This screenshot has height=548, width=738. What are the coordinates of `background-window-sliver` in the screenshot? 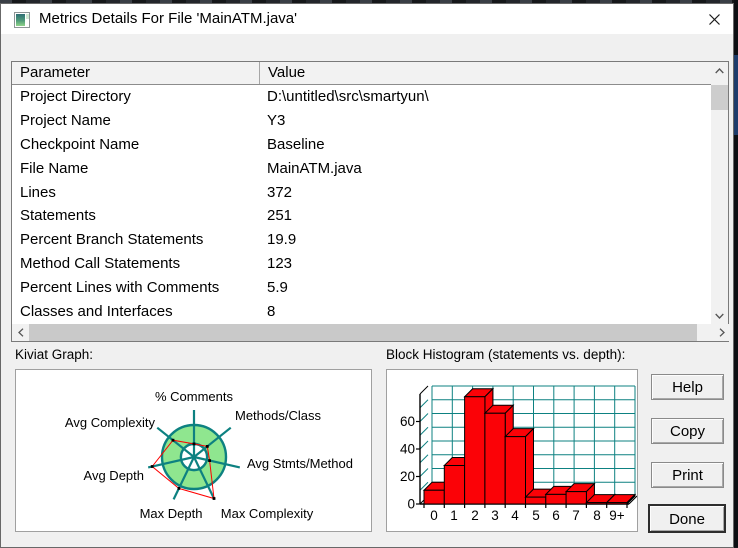 It's located at (736, 95).